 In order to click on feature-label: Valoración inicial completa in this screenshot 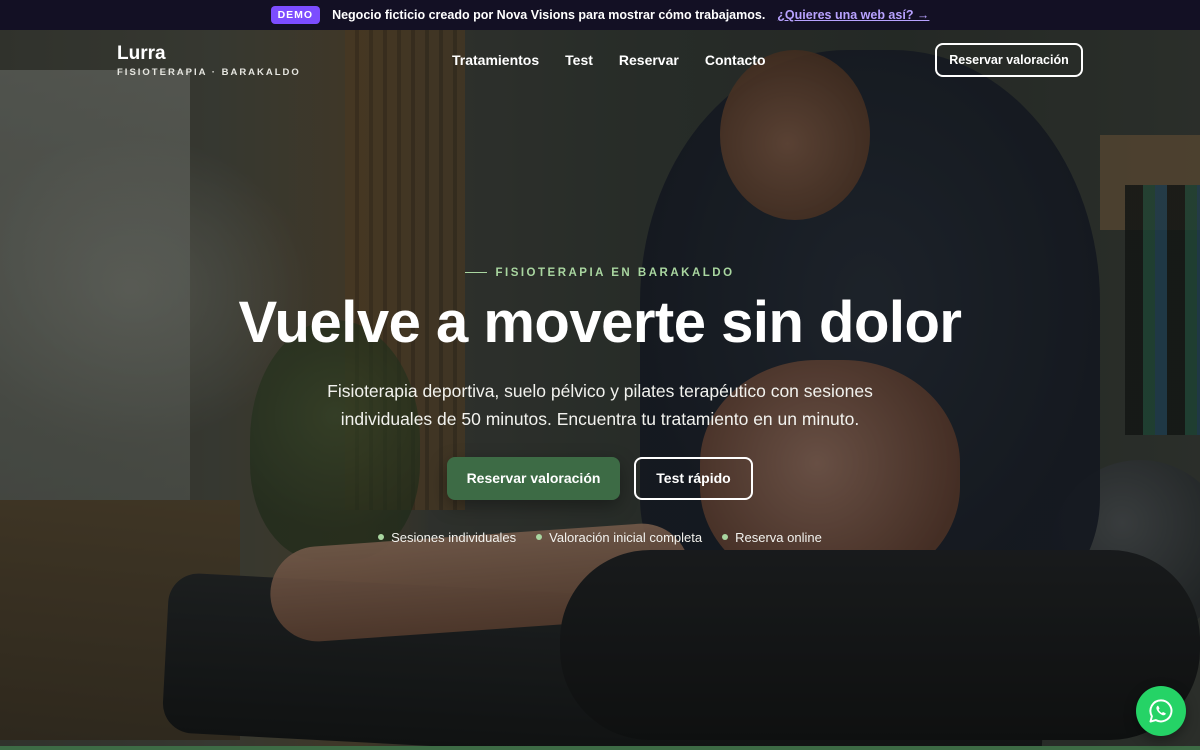, I will do `click(626, 537)`.